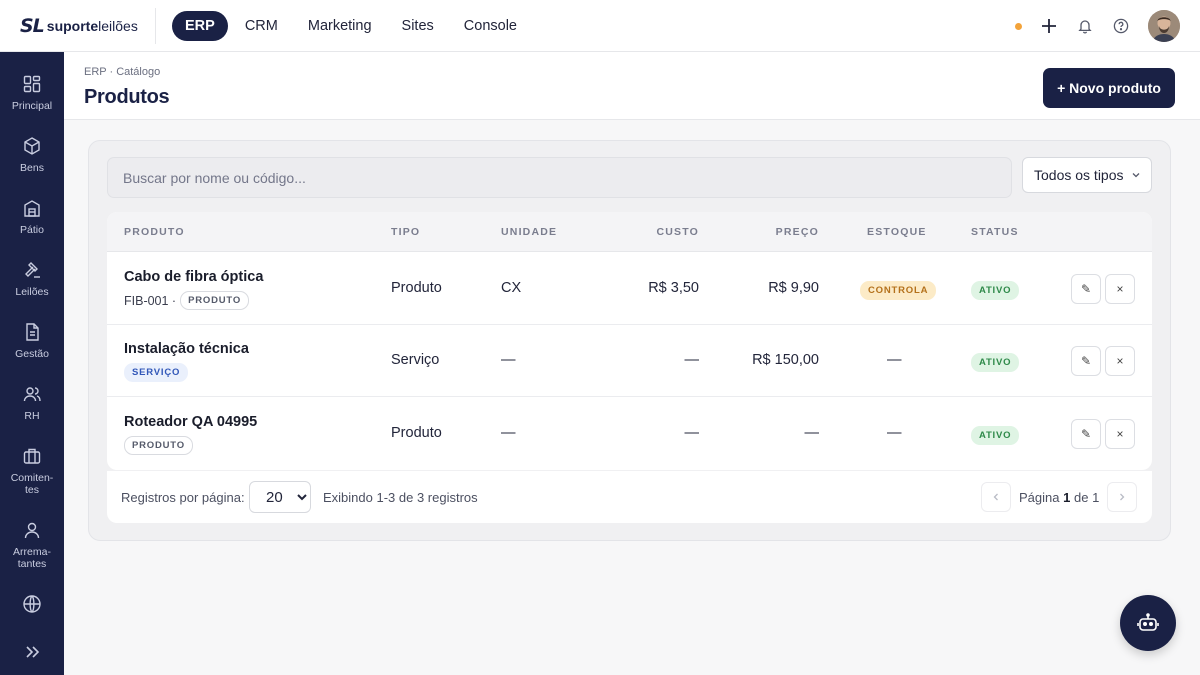  I want to click on column-header-unidade: UNIDADE, so click(529, 232).